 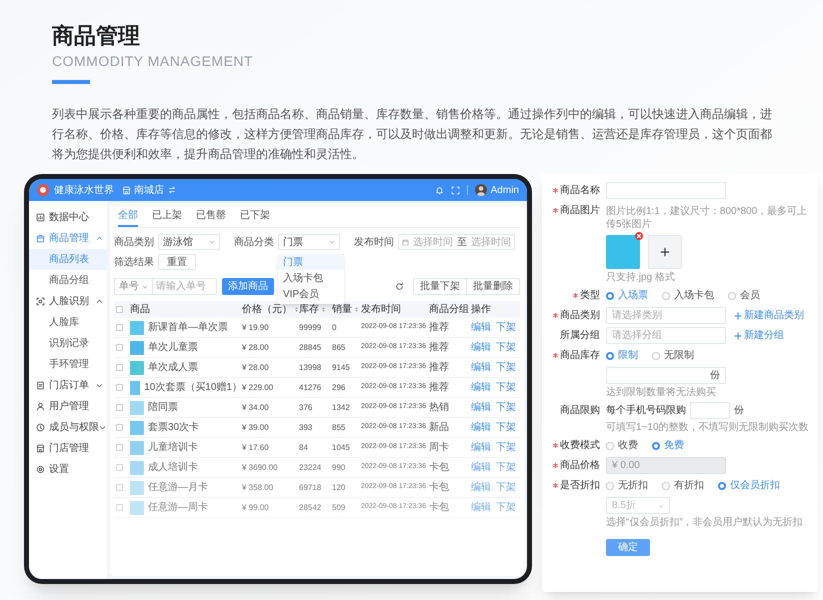 I want to click on chevron-down-icon, so click(x=102, y=427).